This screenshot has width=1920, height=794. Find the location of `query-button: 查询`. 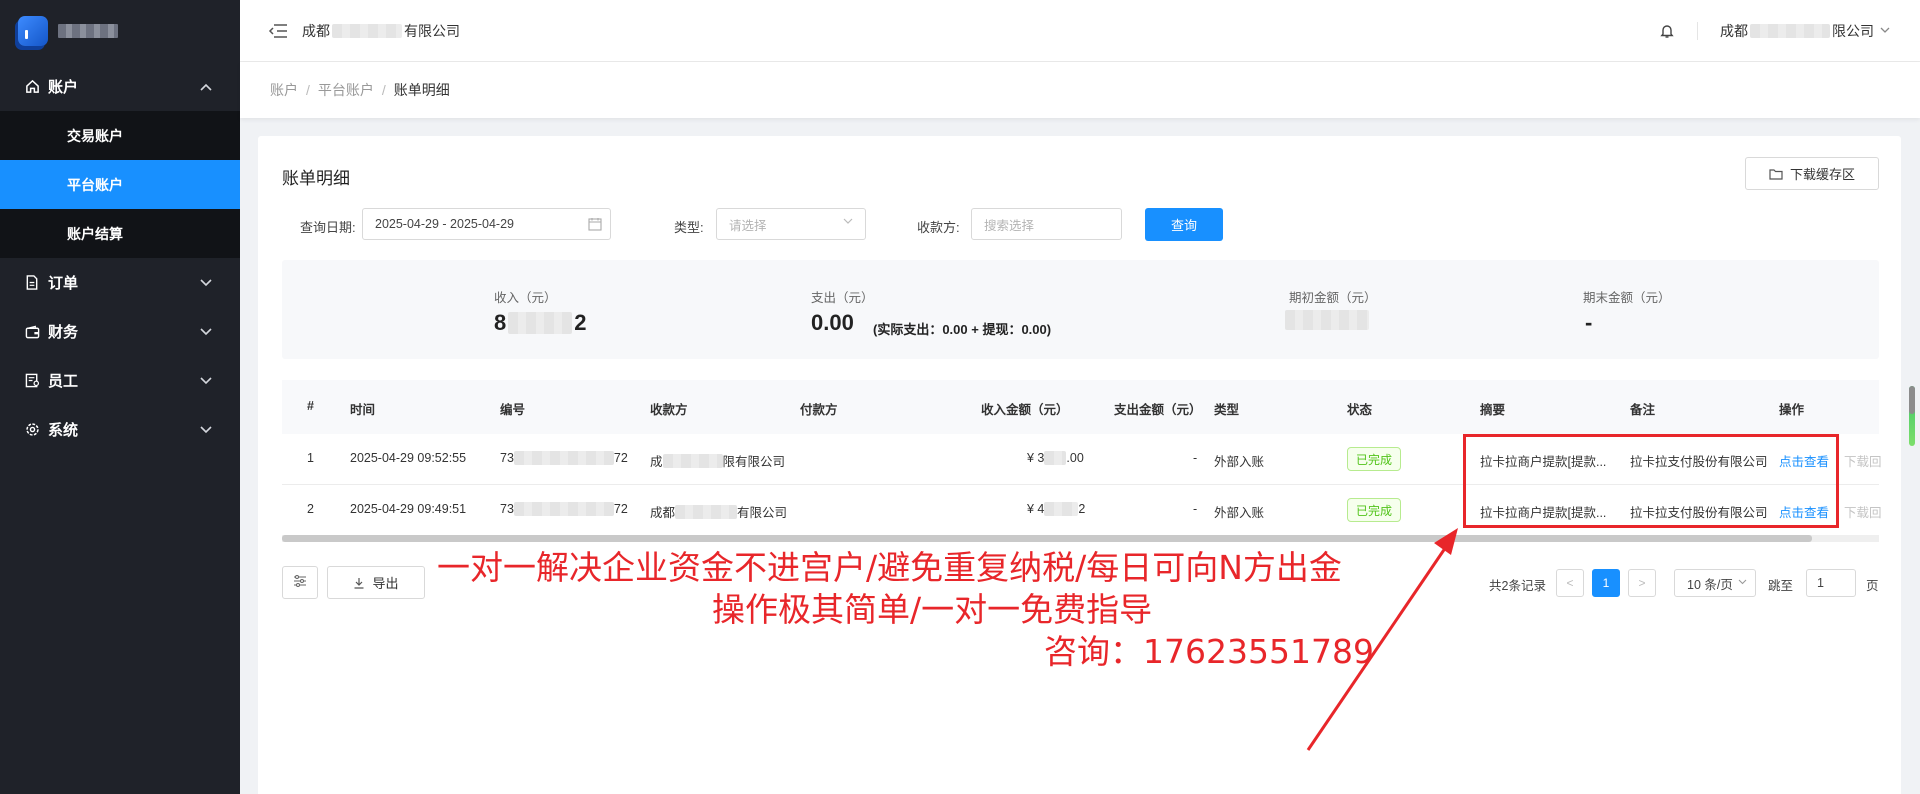

query-button: 查询 is located at coordinates (1184, 224).